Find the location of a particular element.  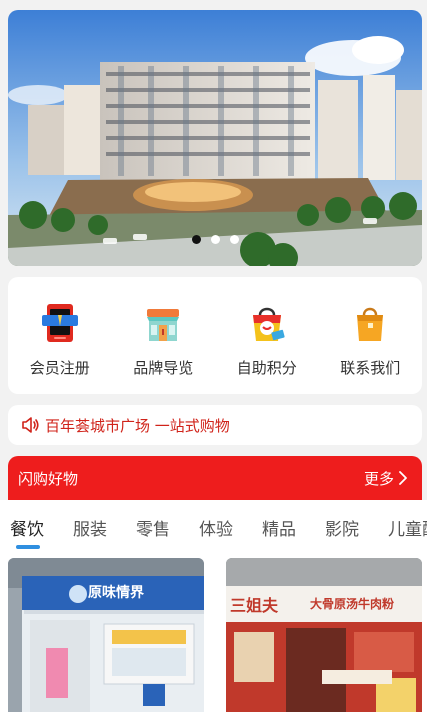

quick-item-brand-guide: 品牌导览 is located at coordinates (164, 335).